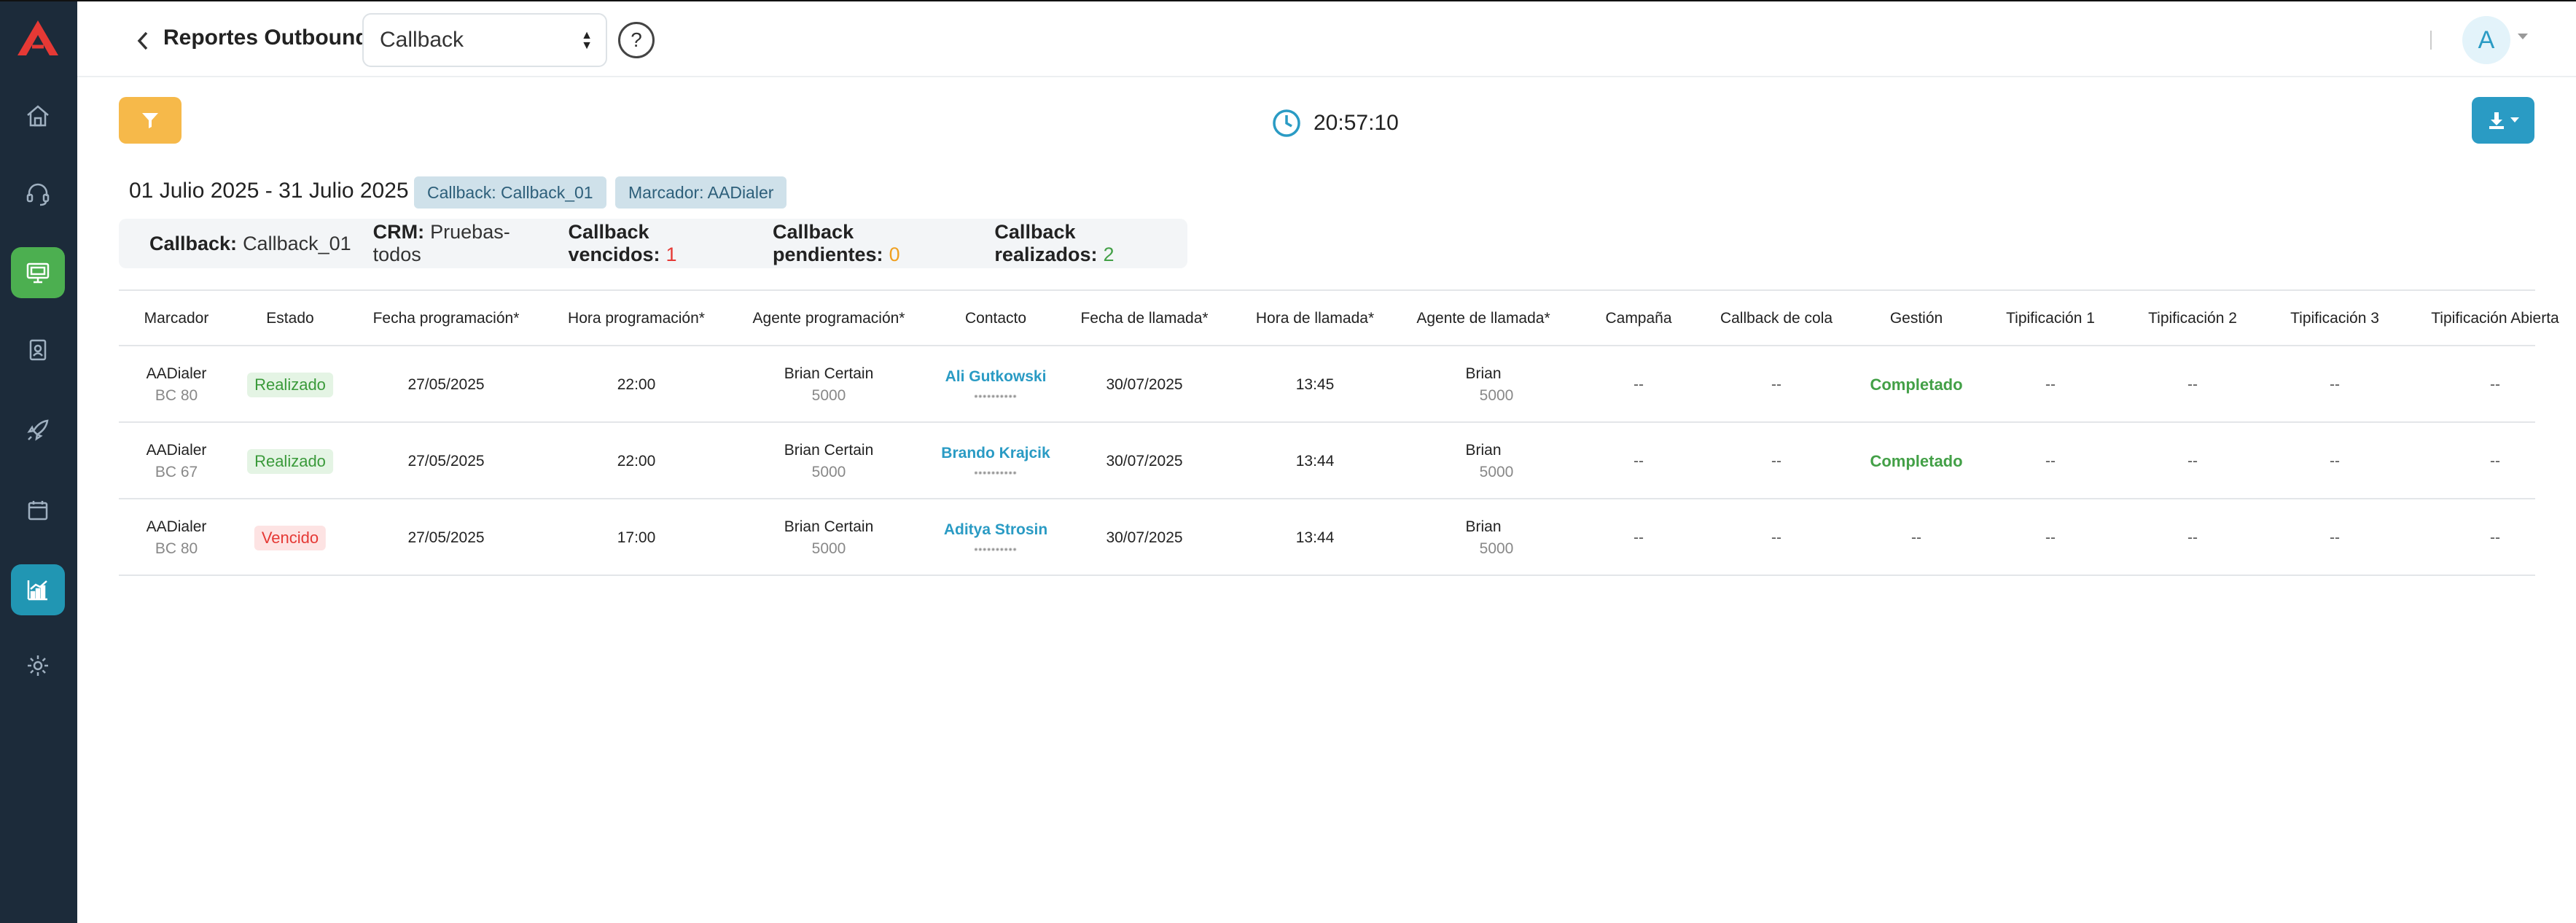  What do you see at coordinates (1144, 318) in the screenshot?
I see `column-header: Fecha de llamada*` at bounding box center [1144, 318].